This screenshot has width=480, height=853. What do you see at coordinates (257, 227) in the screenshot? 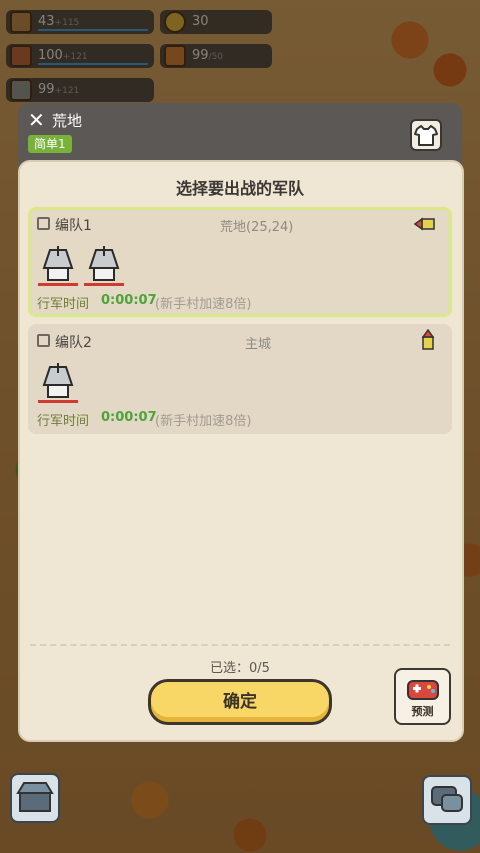
I see `squad-1-destination: 荒地(25,24)` at bounding box center [257, 227].